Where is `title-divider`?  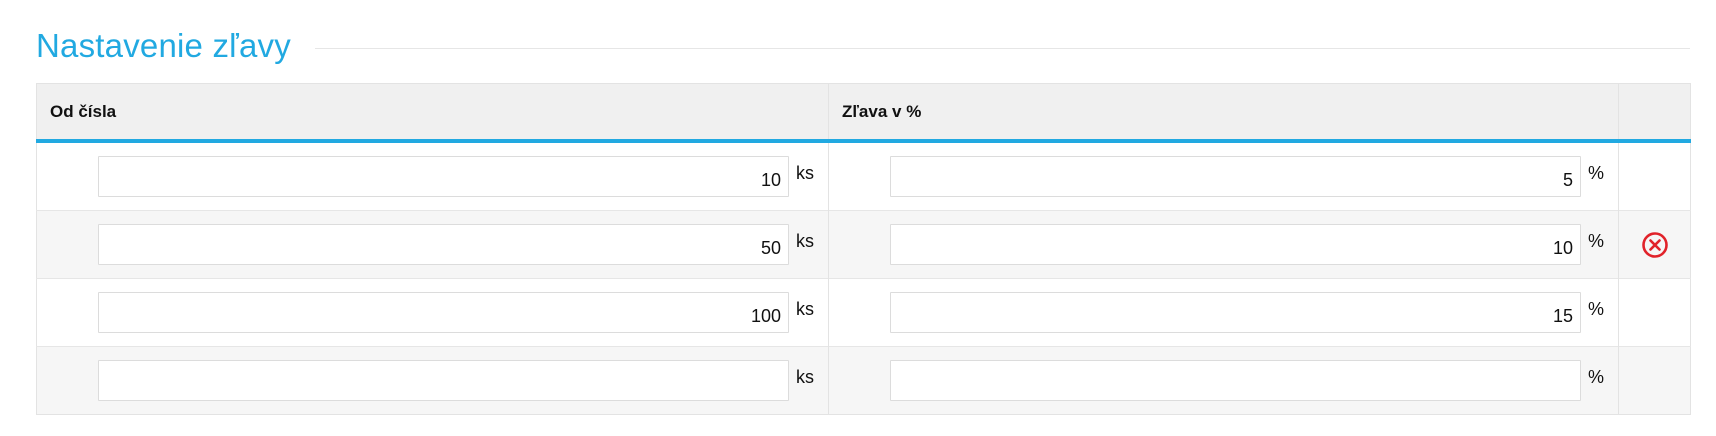 title-divider is located at coordinates (1002, 48).